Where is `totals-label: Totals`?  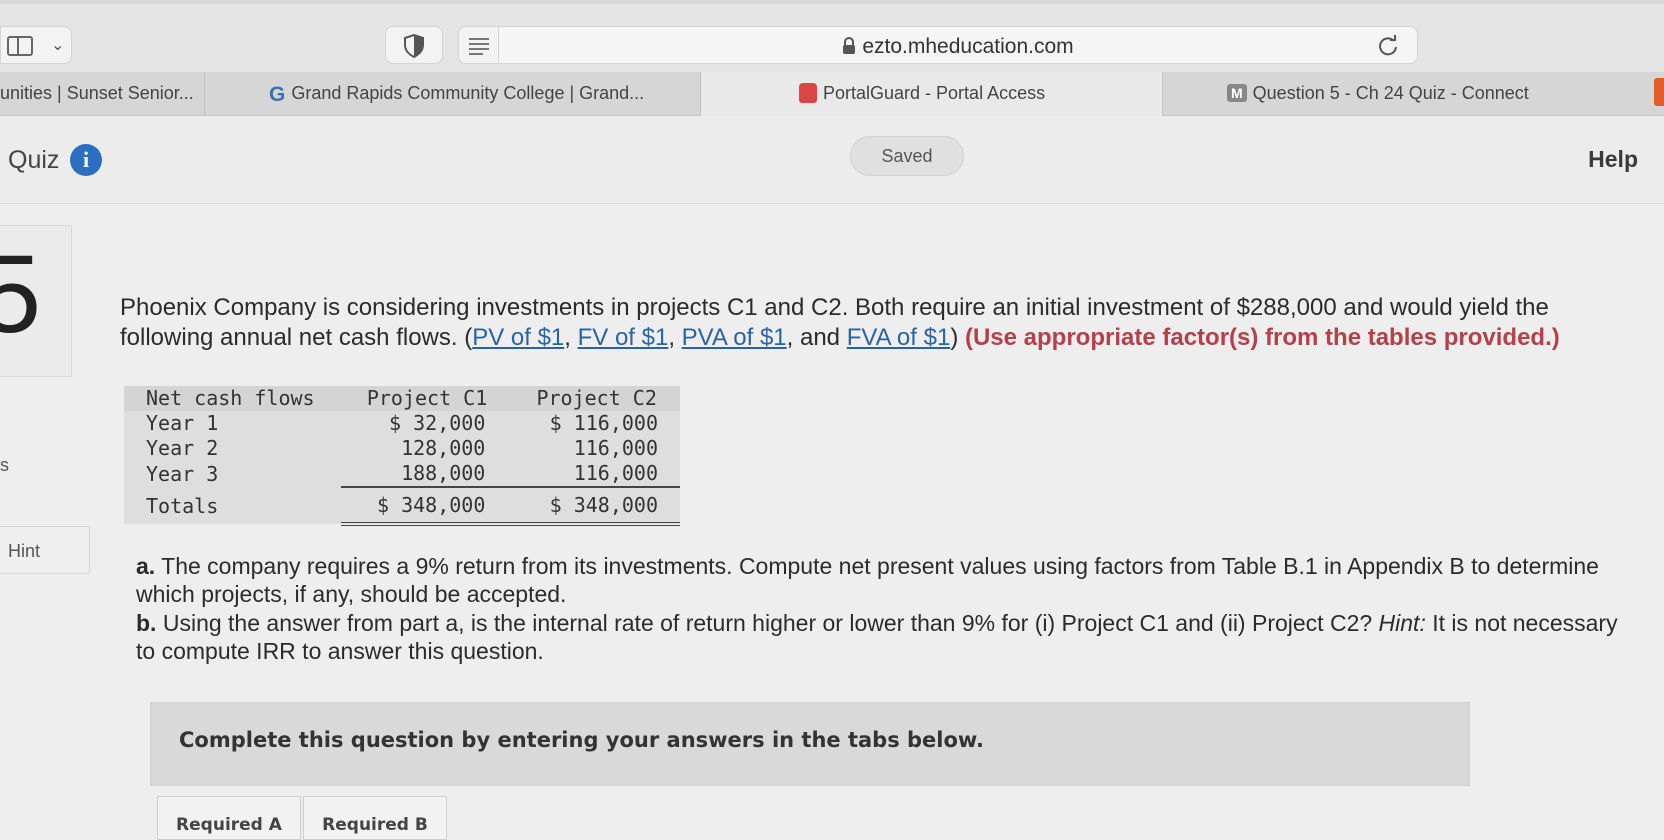
totals-label: Totals is located at coordinates (232, 505).